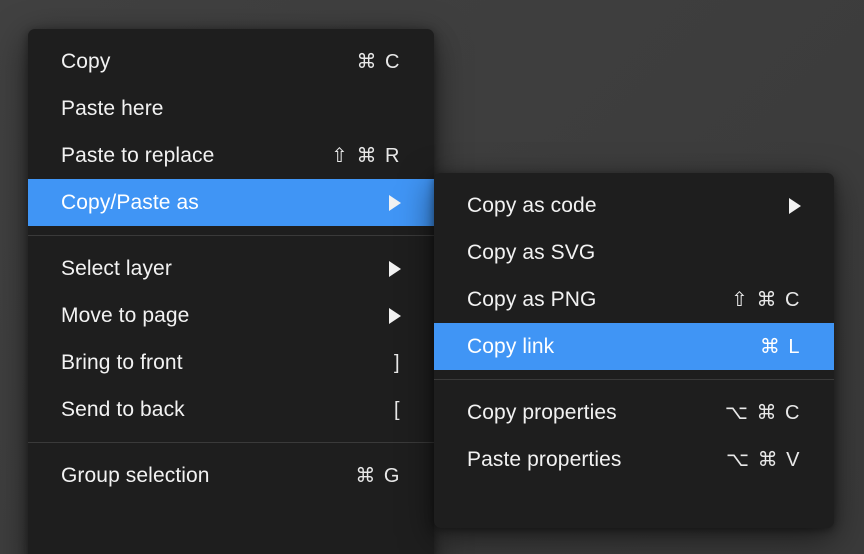  What do you see at coordinates (397, 362) in the screenshot?
I see `menu-item-shortcut: ]` at bounding box center [397, 362].